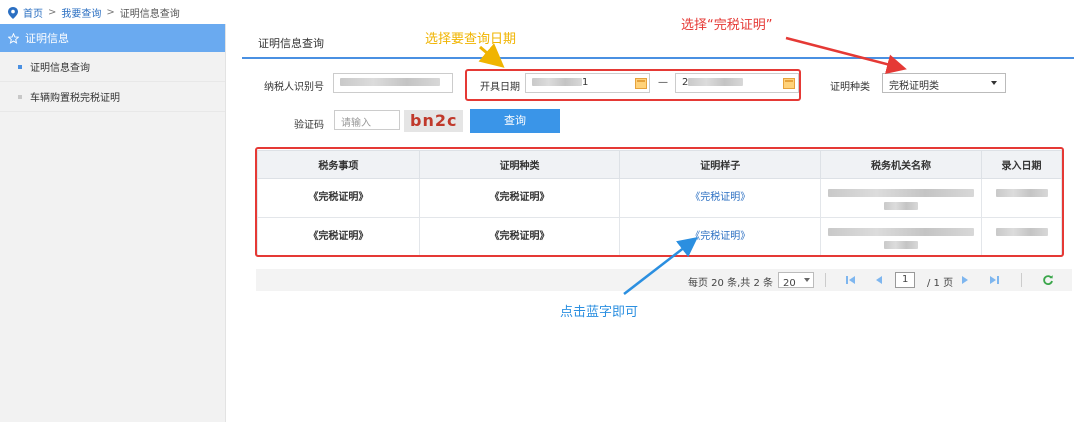 Image resolution: width=1080 pixels, height=422 pixels. I want to click on arrow-to-type, so click(846, 55).